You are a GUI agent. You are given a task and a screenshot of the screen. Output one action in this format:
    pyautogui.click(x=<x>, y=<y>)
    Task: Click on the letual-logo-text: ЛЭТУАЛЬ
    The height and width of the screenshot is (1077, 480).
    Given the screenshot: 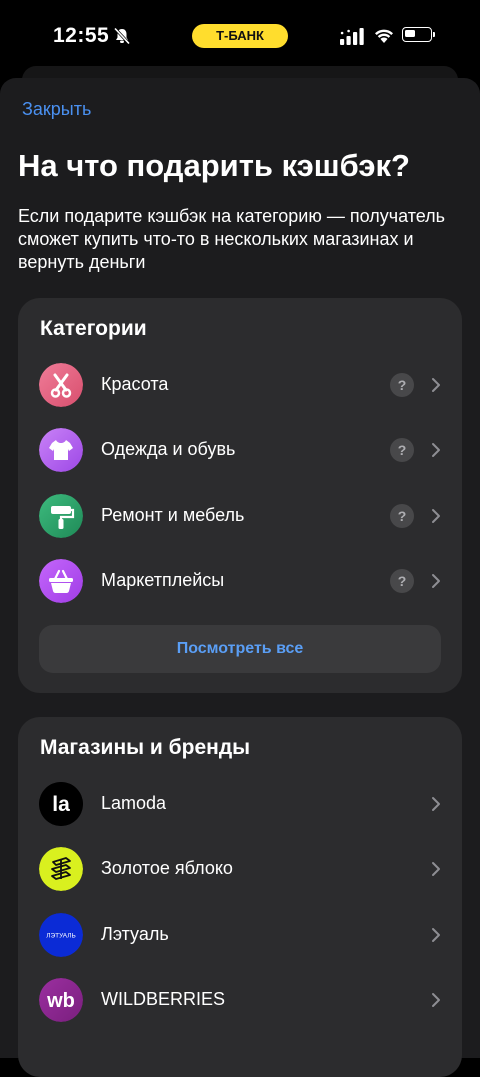 What is the action you would take?
    pyautogui.click(x=61, y=936)
    